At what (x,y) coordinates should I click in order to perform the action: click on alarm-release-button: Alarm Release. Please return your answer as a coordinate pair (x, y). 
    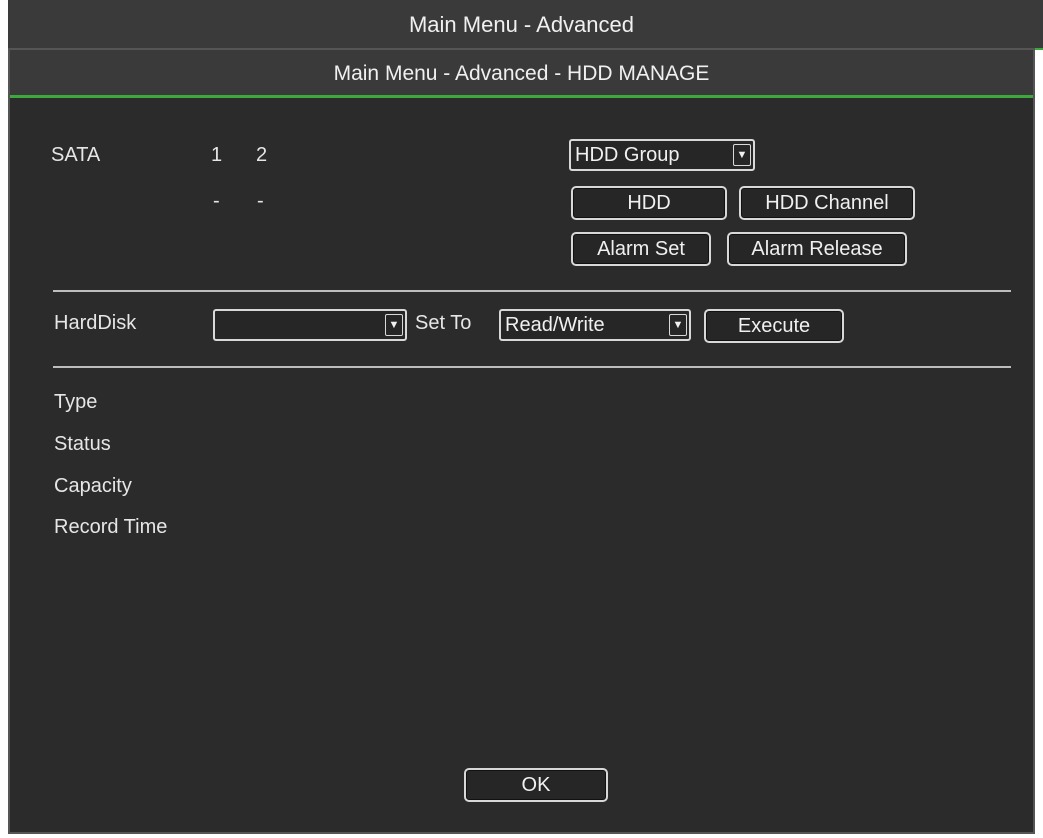
    Looking at the image, I should click on (817, 249).